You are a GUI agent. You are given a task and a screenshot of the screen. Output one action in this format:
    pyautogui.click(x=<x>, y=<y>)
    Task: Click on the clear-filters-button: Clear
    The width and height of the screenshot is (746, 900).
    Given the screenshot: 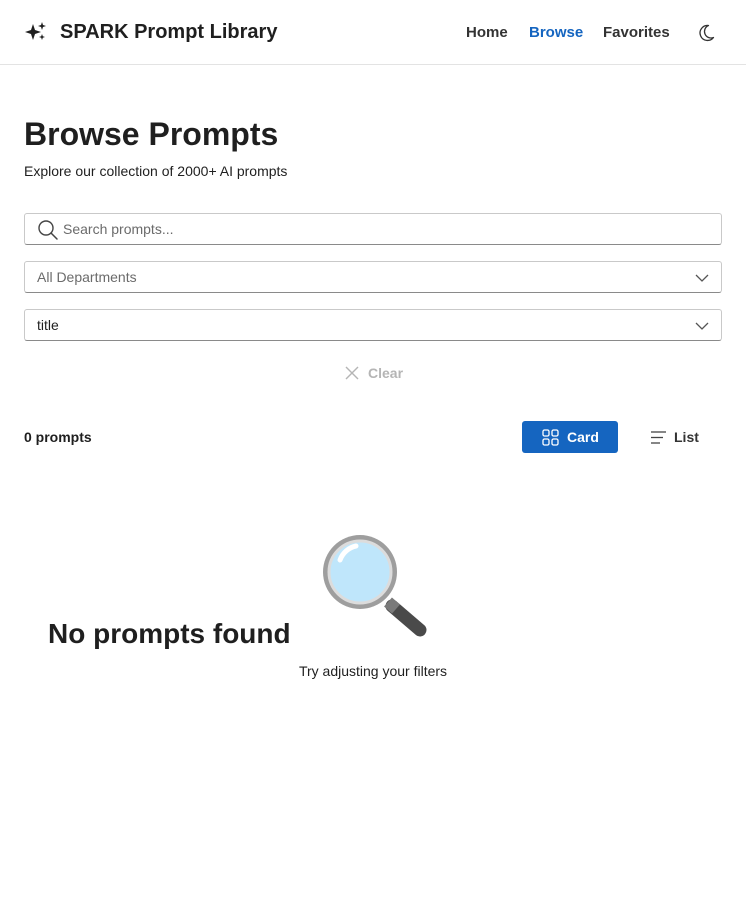 What is the action you would take?
    pyautogui.click(x=375, y=373)
    